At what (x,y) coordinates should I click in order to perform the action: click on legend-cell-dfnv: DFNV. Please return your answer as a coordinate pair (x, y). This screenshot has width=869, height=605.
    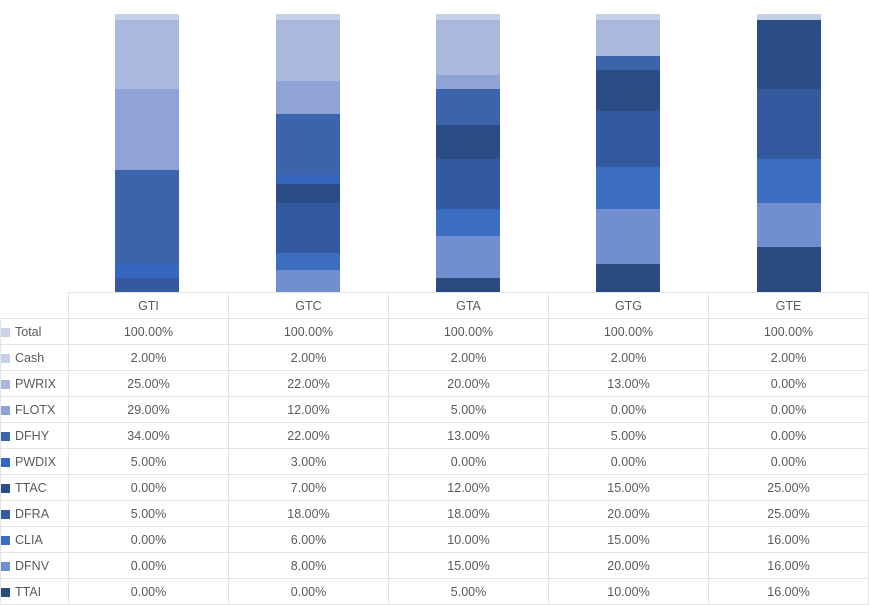
    Looking at the image, I should click on (34, 565).